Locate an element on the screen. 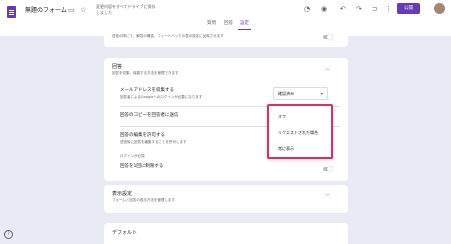 Image resolution: width=451 pixels, height=244 pixels. collect-email-select: 確認済み ▾ is located at coordinates (300, 93).